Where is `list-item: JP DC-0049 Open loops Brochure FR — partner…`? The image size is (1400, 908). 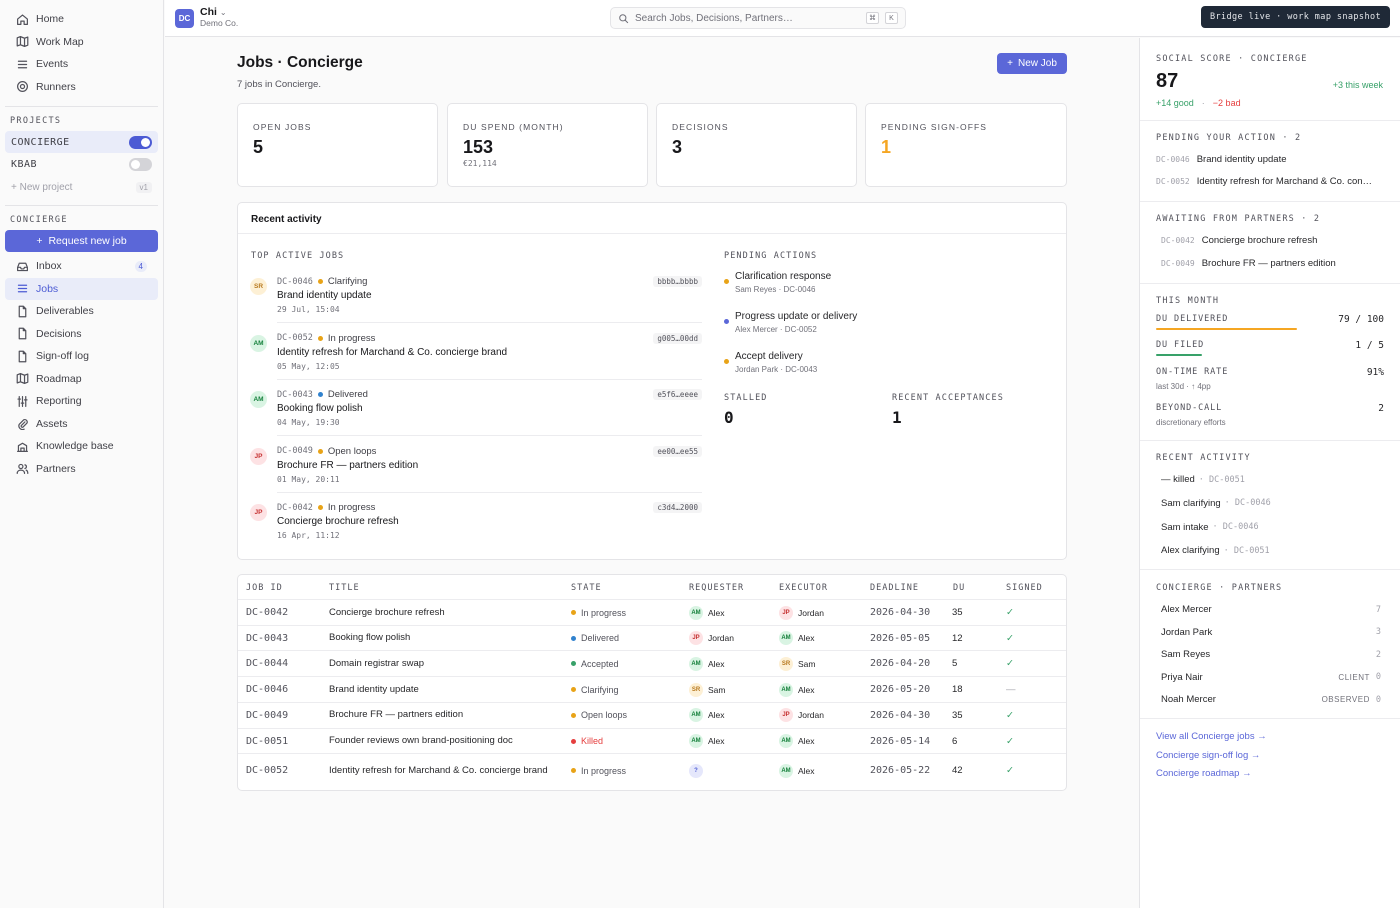 list-item: JP DC-0049 Open loops Brochure FR — partner… is located at coordinates (476, 465).